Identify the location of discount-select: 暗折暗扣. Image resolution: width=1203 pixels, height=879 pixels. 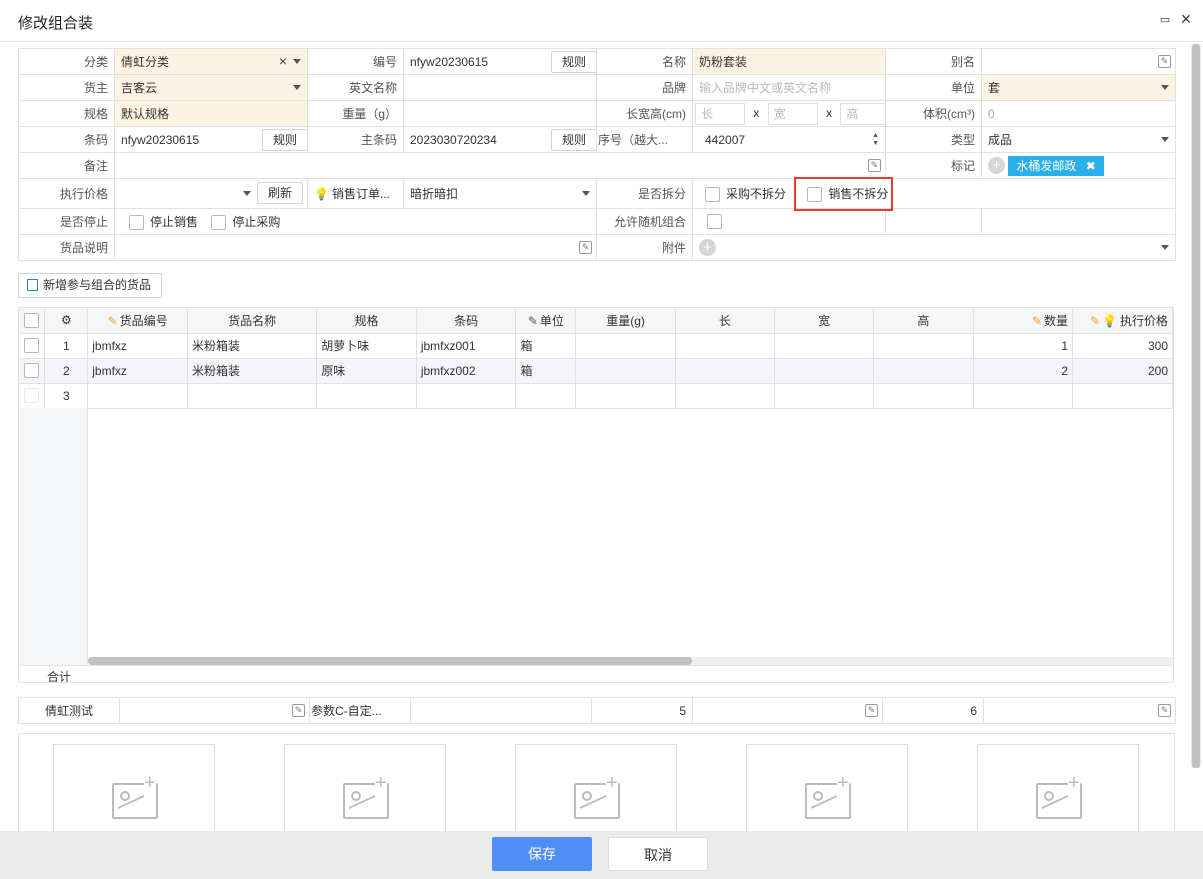
(500, 193).